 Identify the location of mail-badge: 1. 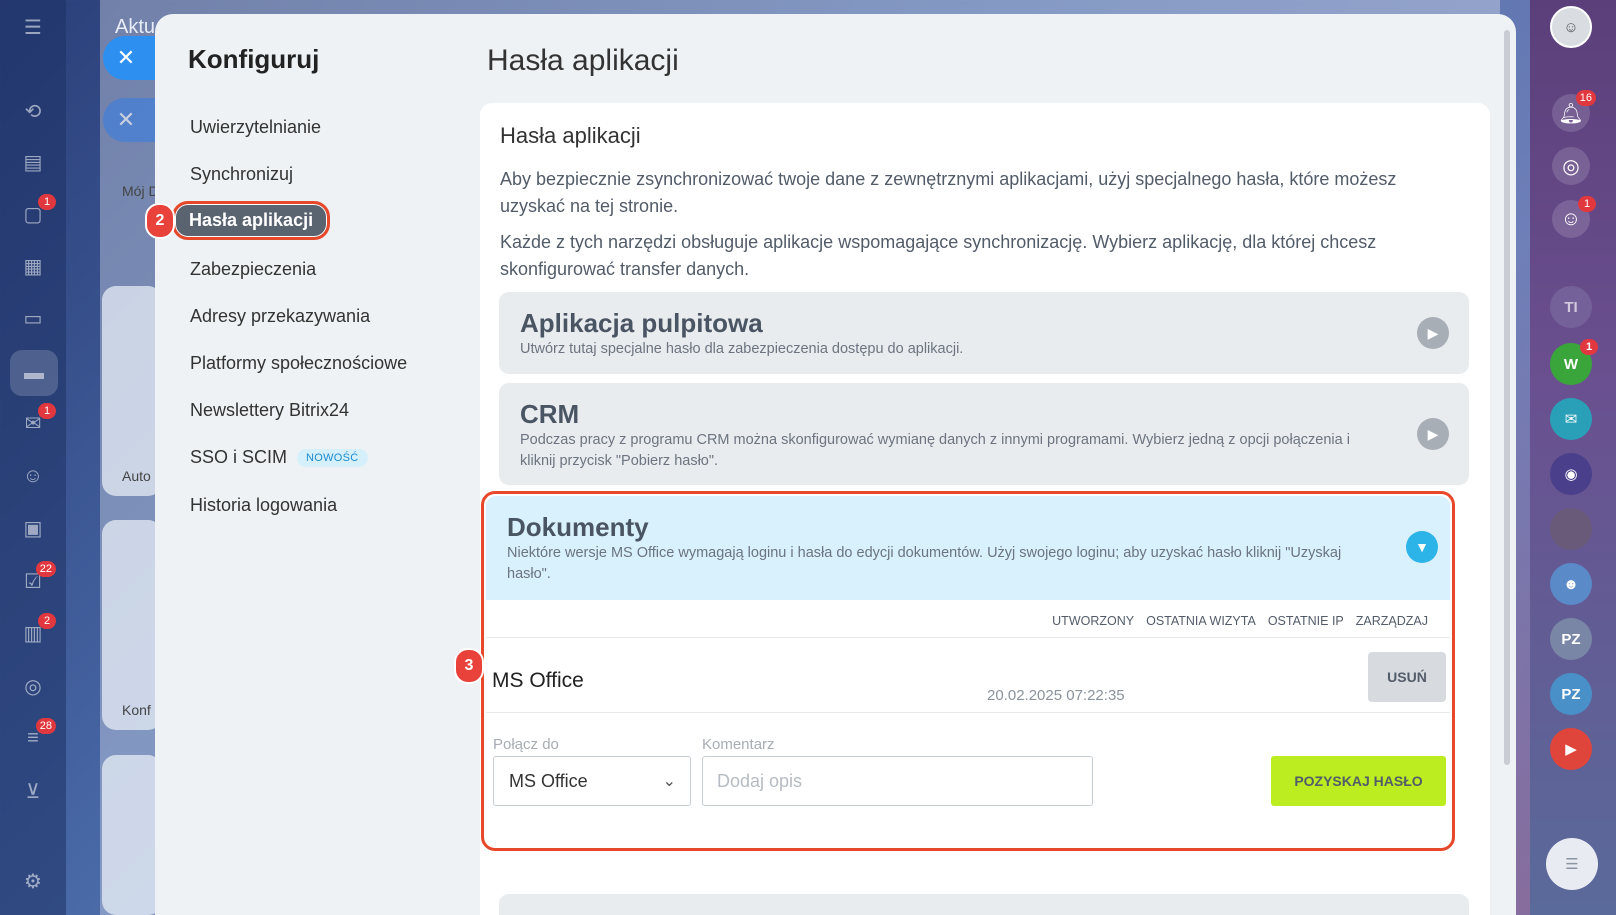
(47, 411).